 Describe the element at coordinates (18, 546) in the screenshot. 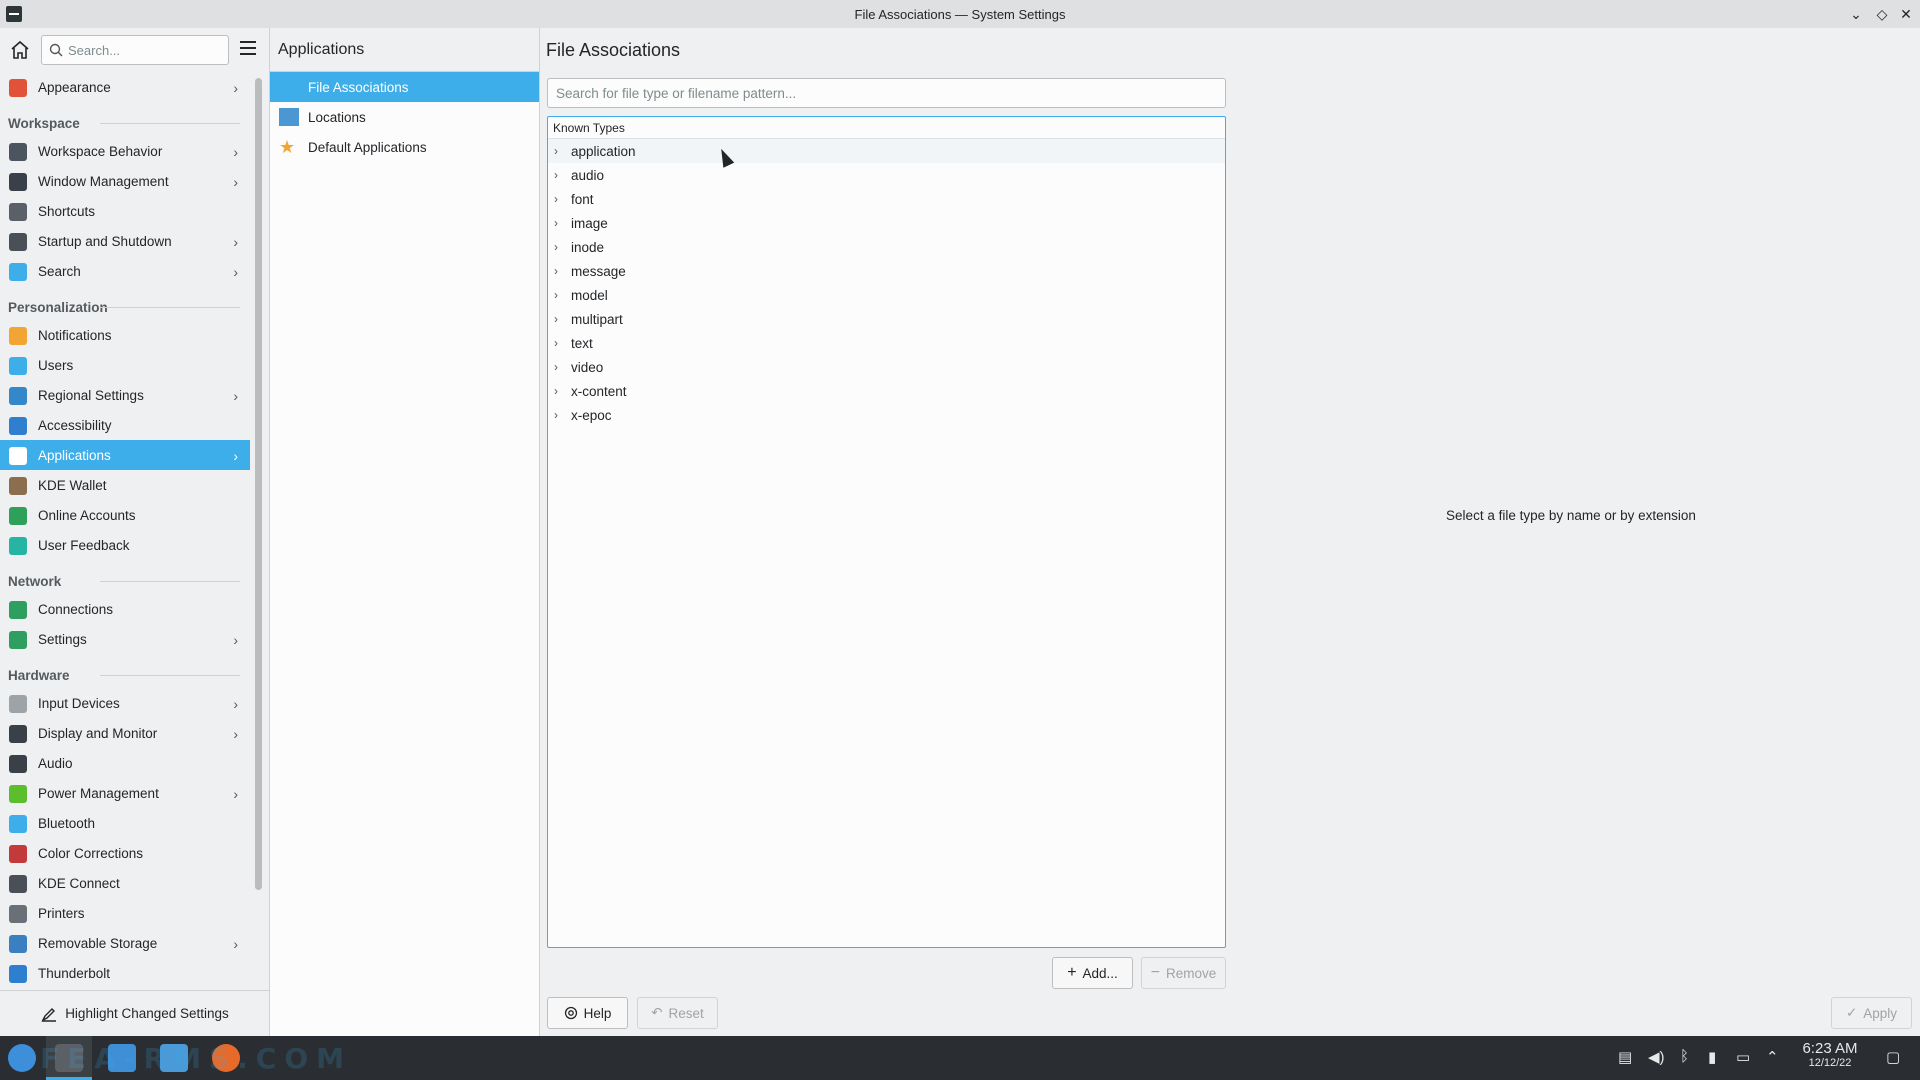

I see `feedback-icon` at that location.